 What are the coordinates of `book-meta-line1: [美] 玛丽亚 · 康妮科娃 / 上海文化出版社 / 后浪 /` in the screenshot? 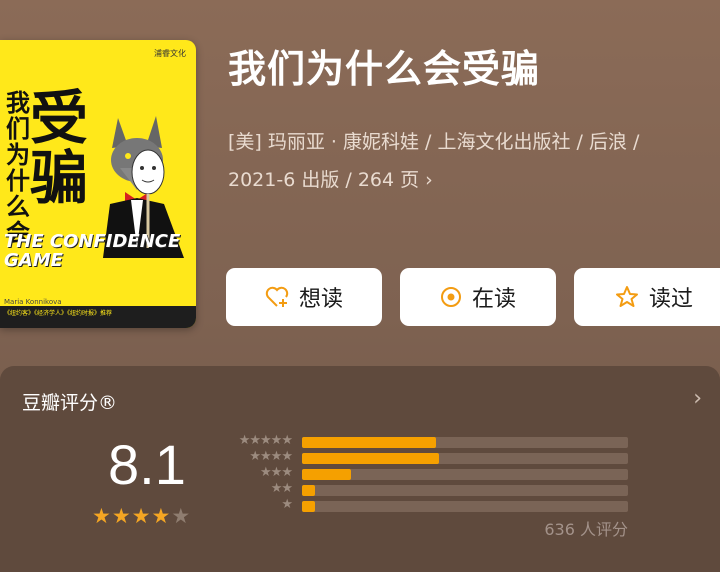 It's located at (433, 140).